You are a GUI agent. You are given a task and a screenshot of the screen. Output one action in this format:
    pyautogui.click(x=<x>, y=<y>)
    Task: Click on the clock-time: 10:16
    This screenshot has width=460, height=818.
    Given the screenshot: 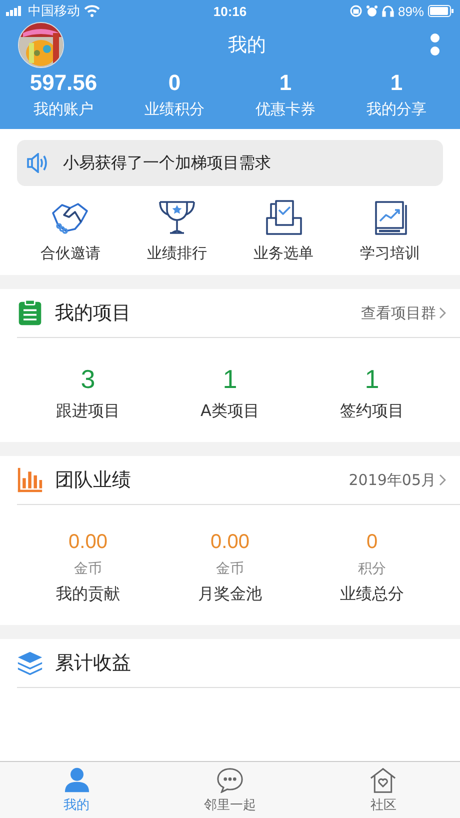 What is the action you would take?
    pyautogui.click(x=230, y=11)
    